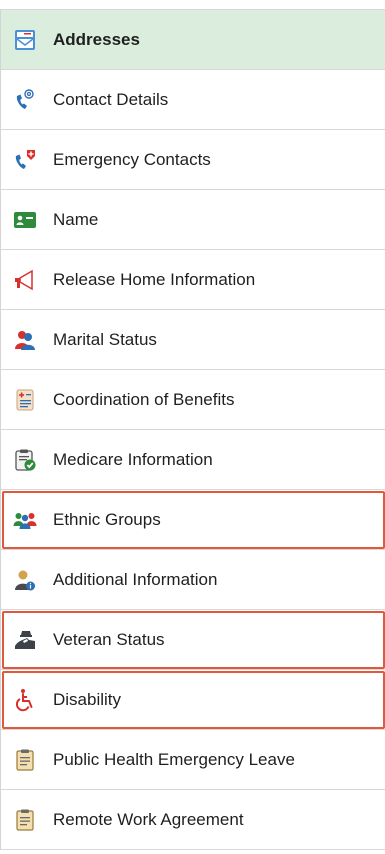 The width and height of the screenshot is (385, 854). What do you see at coordinates (111, 99) in the screenshot?
I see `nav-item-label: Contact Details` at bounding box center [111, 99].